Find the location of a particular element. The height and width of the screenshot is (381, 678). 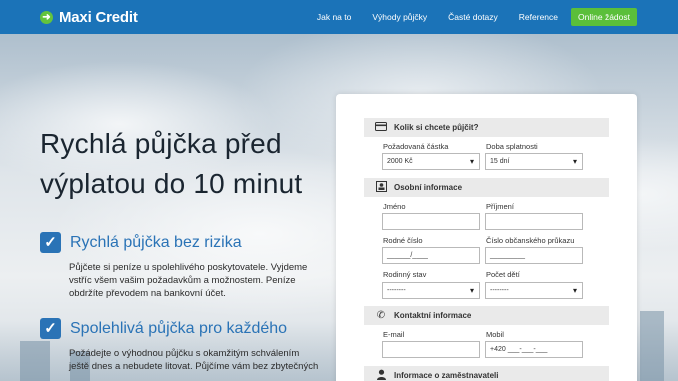

amount-select: 2000 Kč is located at coordinates (431, 161).